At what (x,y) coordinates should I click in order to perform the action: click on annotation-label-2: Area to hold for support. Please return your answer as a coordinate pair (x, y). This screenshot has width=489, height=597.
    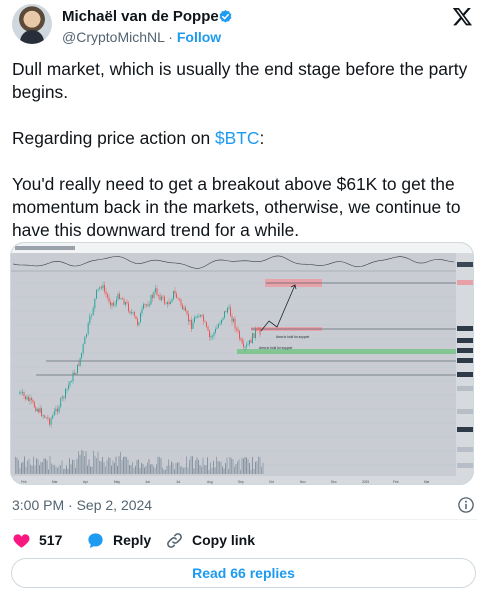
    Looking at the image, I should click on (275, 348).